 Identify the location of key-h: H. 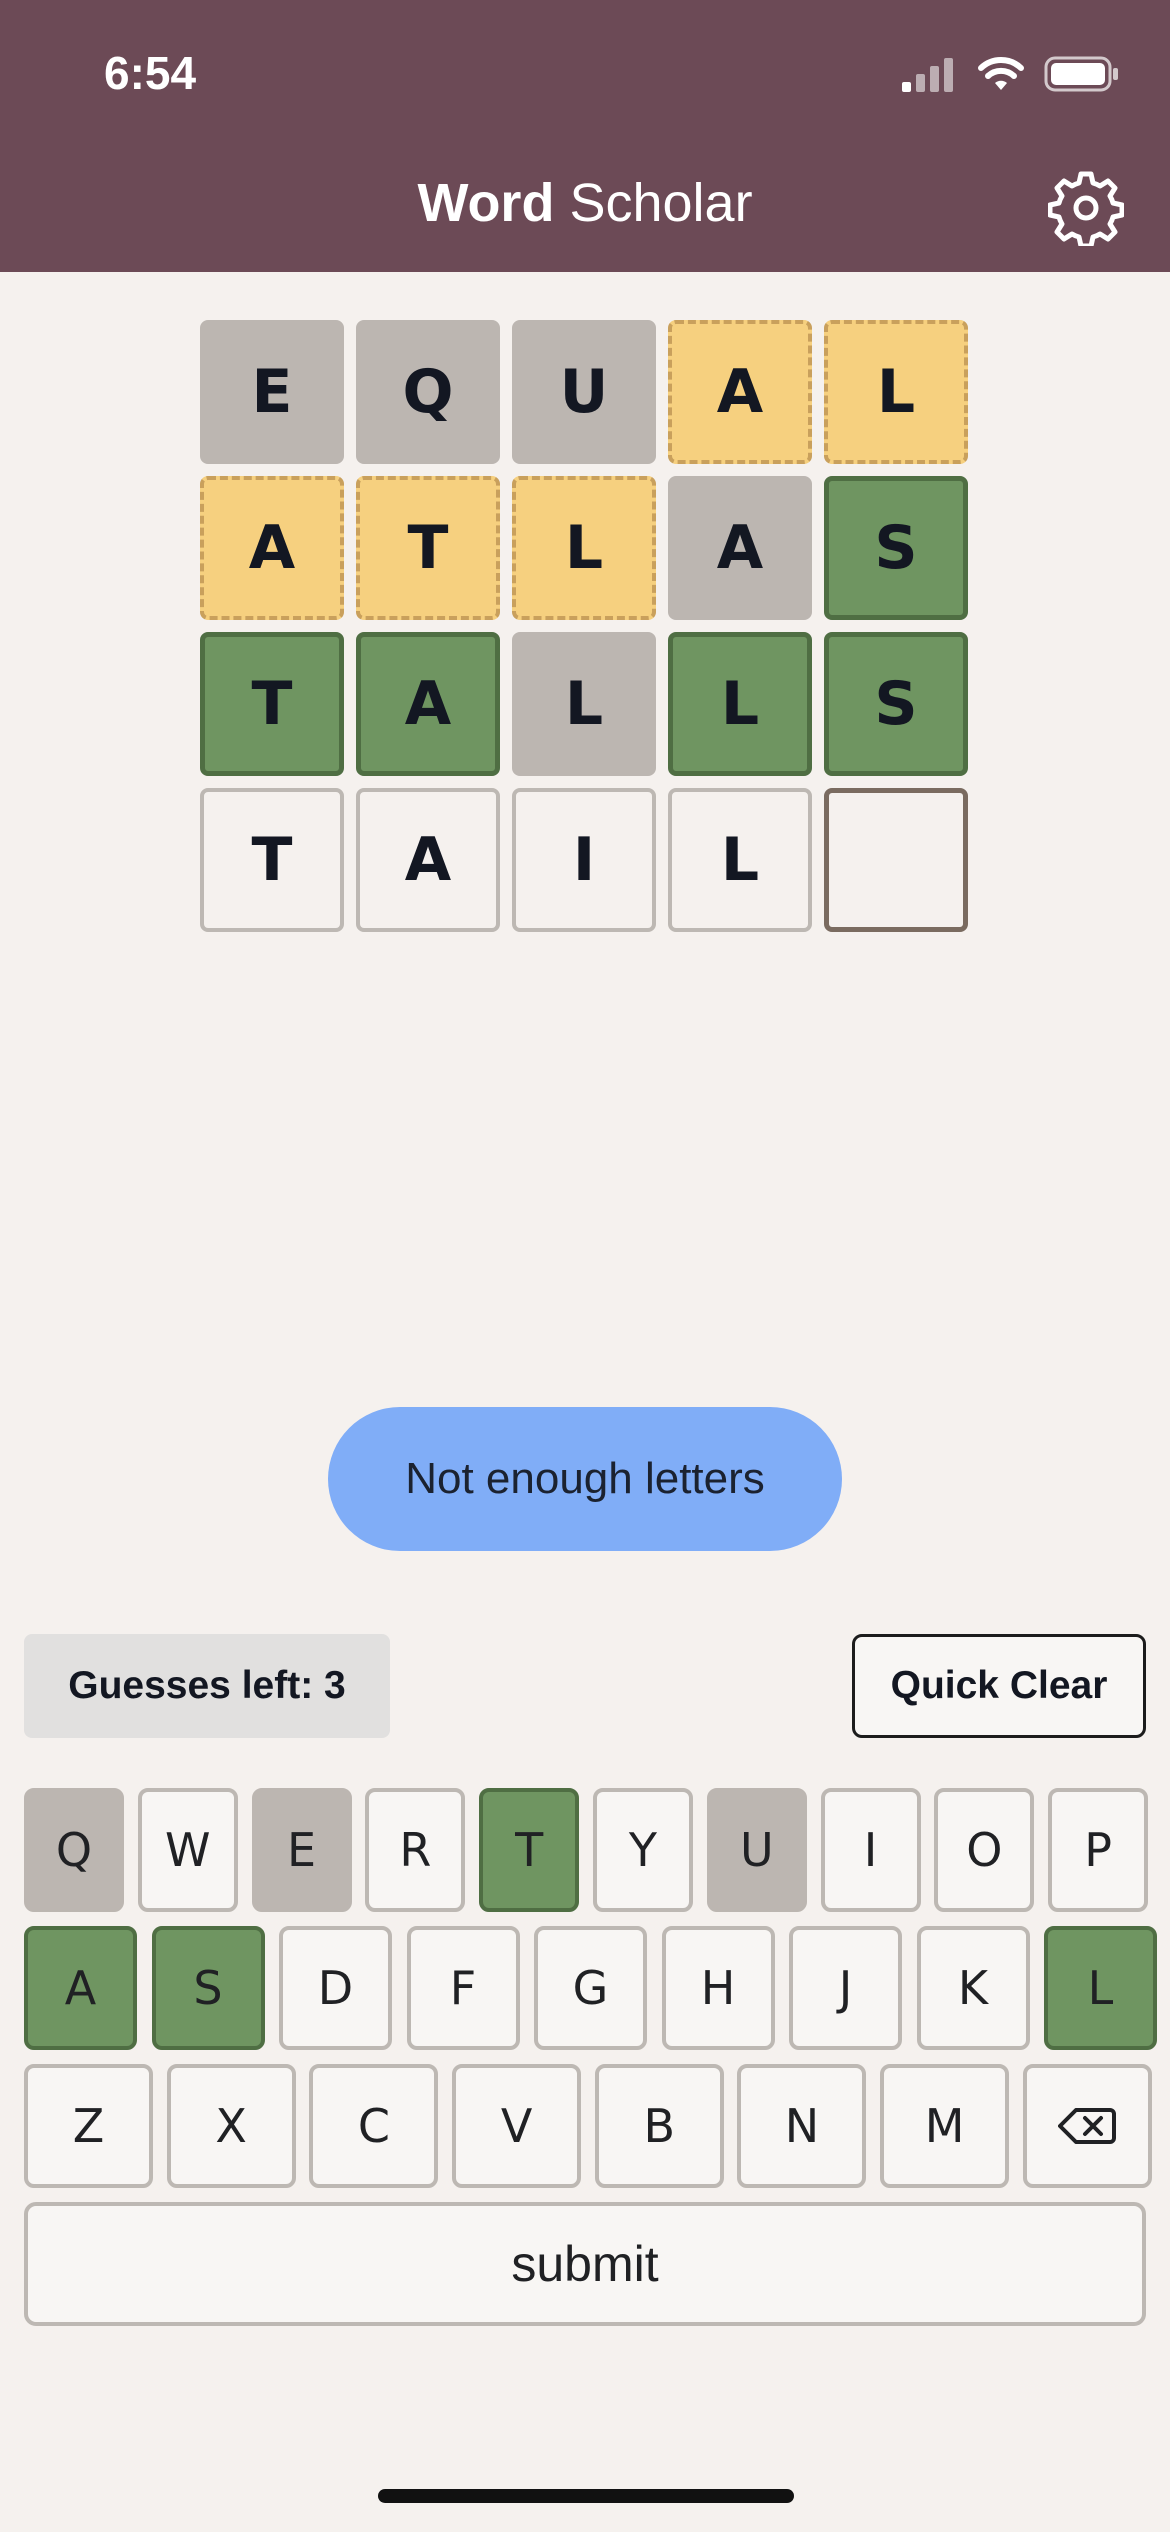
(718, 1988).